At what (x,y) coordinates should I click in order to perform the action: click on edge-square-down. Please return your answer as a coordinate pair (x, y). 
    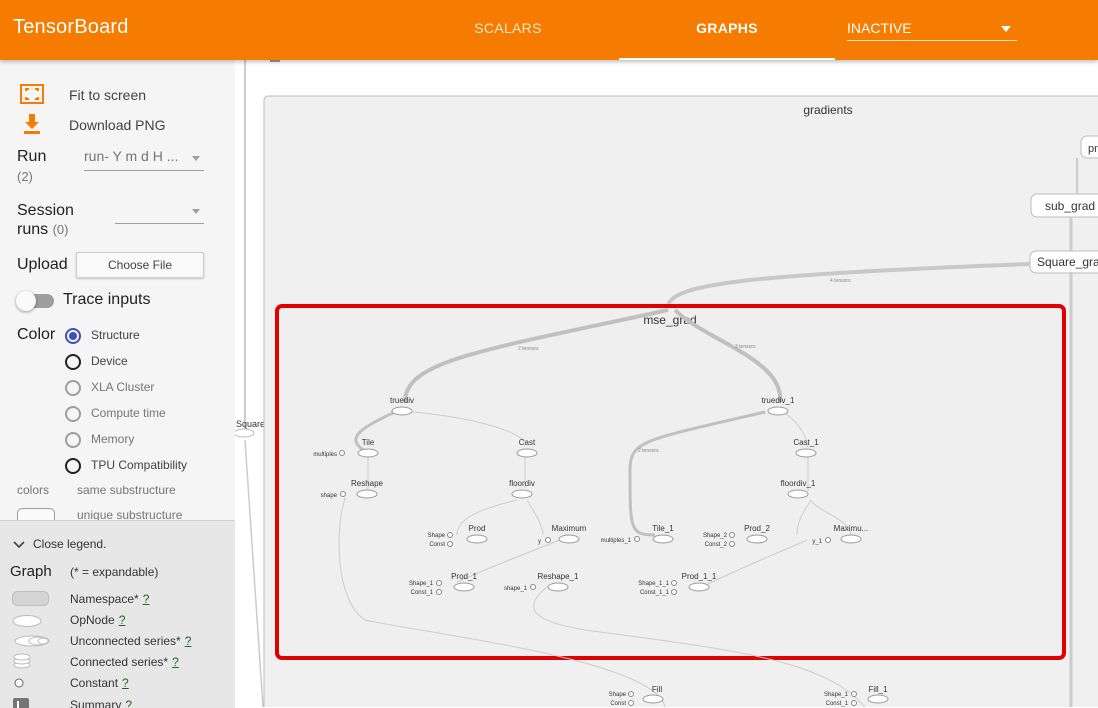
    Looking at the image, I should click on (254, 573).